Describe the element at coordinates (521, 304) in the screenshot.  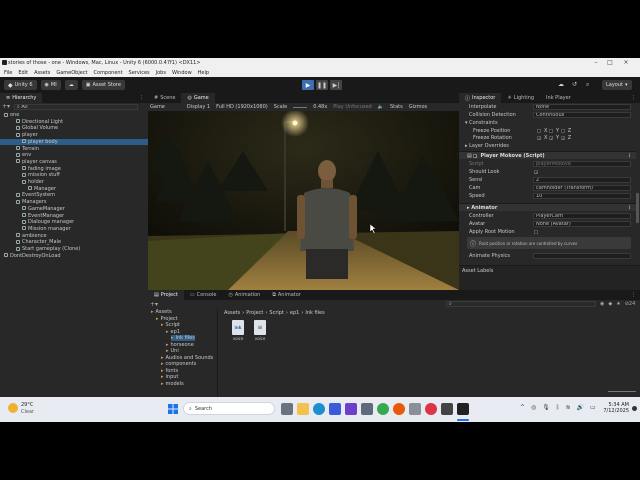
I see `project-search-input: ⌕` at that location.